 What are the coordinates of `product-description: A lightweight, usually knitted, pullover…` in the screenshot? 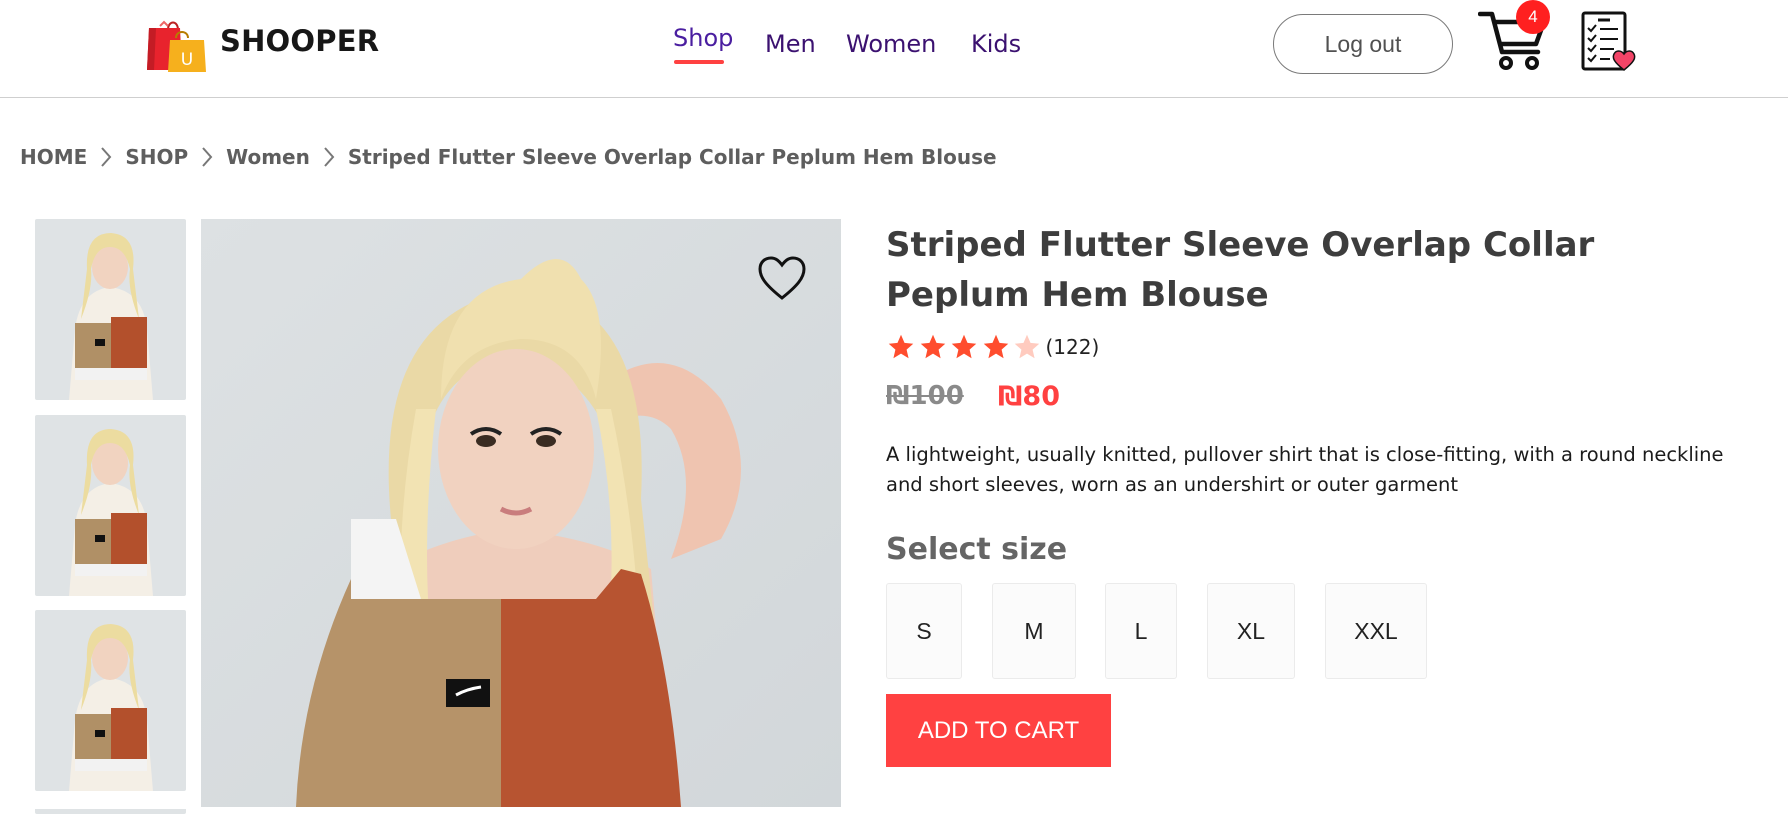 It's located at (1305, 469).